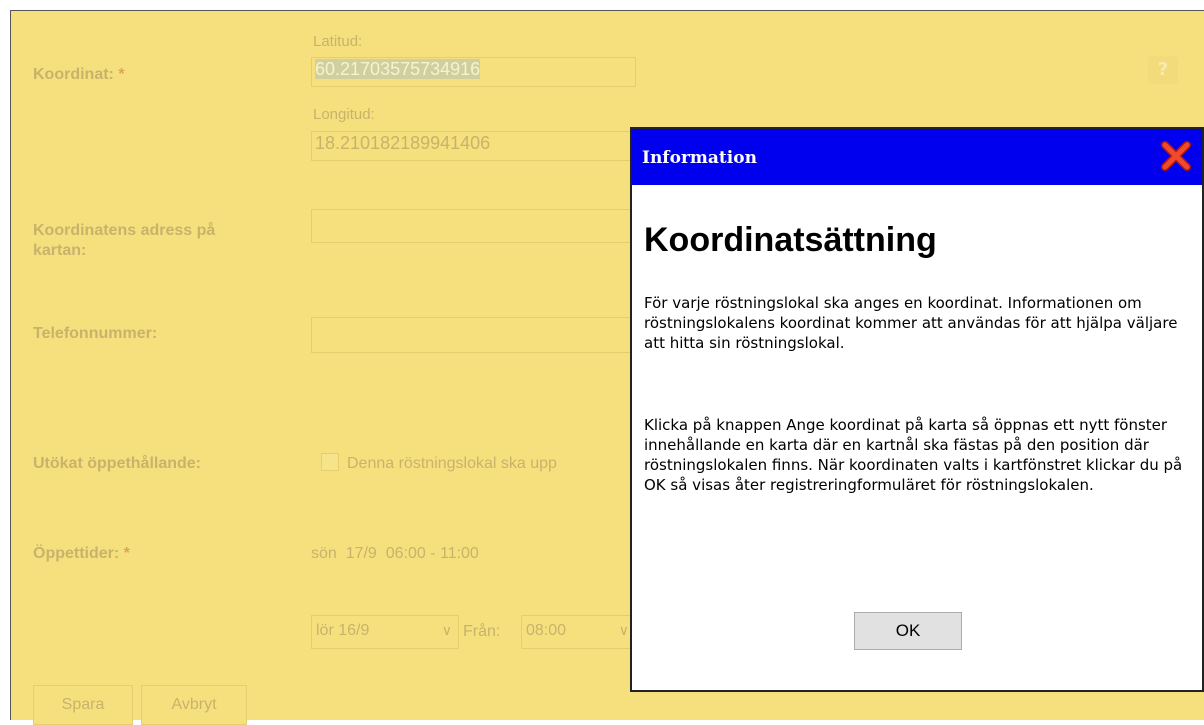  What do you see at coordinates (395, 553) in the screenshot?
I see `opening-hours-entry: sön 17/9 06:00 - 11:00` at bounding box center [395, 553].